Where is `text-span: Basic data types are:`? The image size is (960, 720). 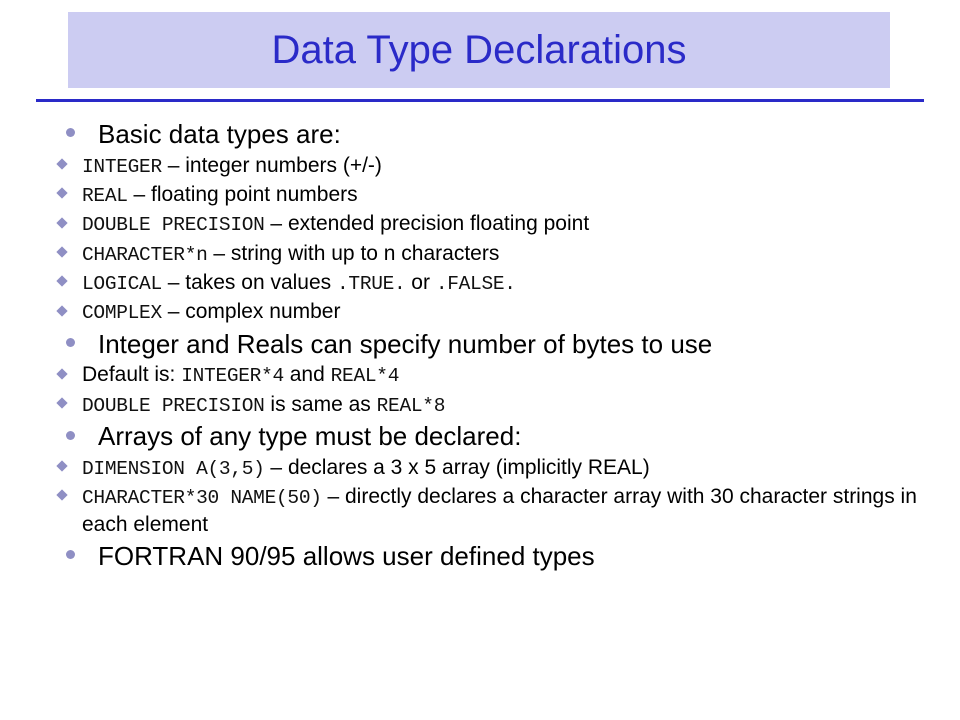 text-span: Basic data types are: is located at coordinates (219, 134).